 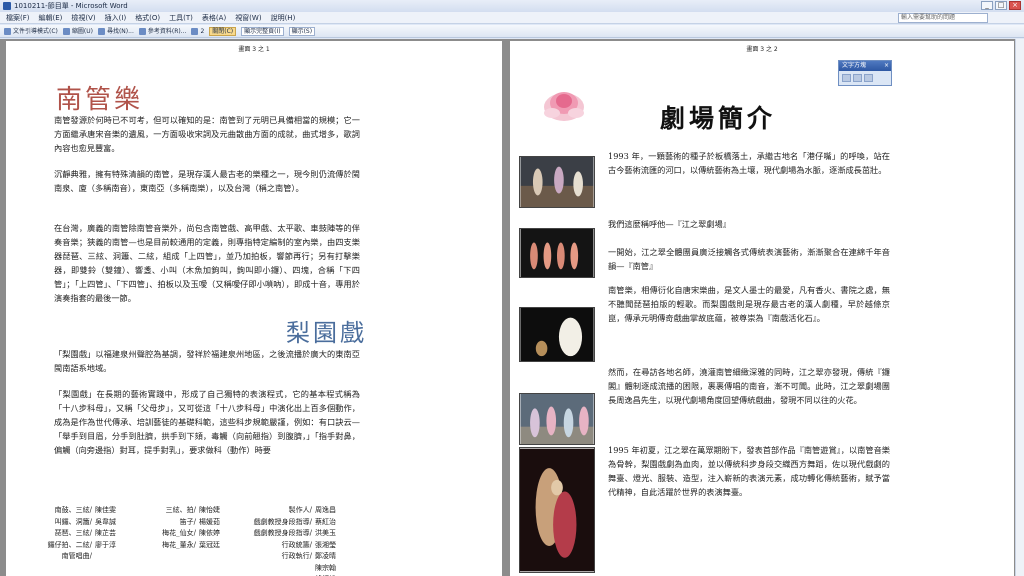 What do you see at coordinates (1001, 5) in the screenshot?
I see `maximize-button: □` at bounding box center [1001, 5].